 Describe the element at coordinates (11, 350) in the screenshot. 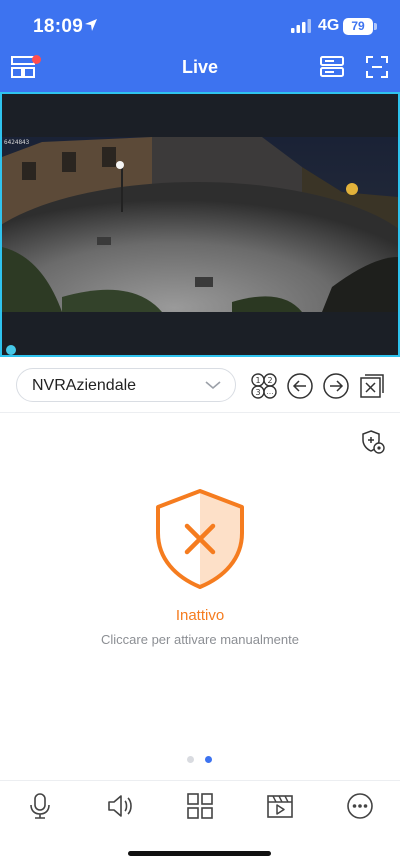

I see `window-indicator-dot` at that location.